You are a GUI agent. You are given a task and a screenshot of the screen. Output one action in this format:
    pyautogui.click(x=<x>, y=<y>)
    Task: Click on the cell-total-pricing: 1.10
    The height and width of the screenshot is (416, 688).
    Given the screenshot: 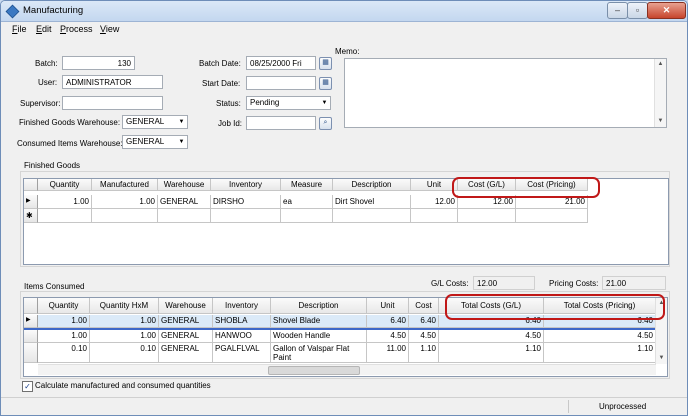 What is the action you would take?
    pyautogui.click(x=600, y=353)
    